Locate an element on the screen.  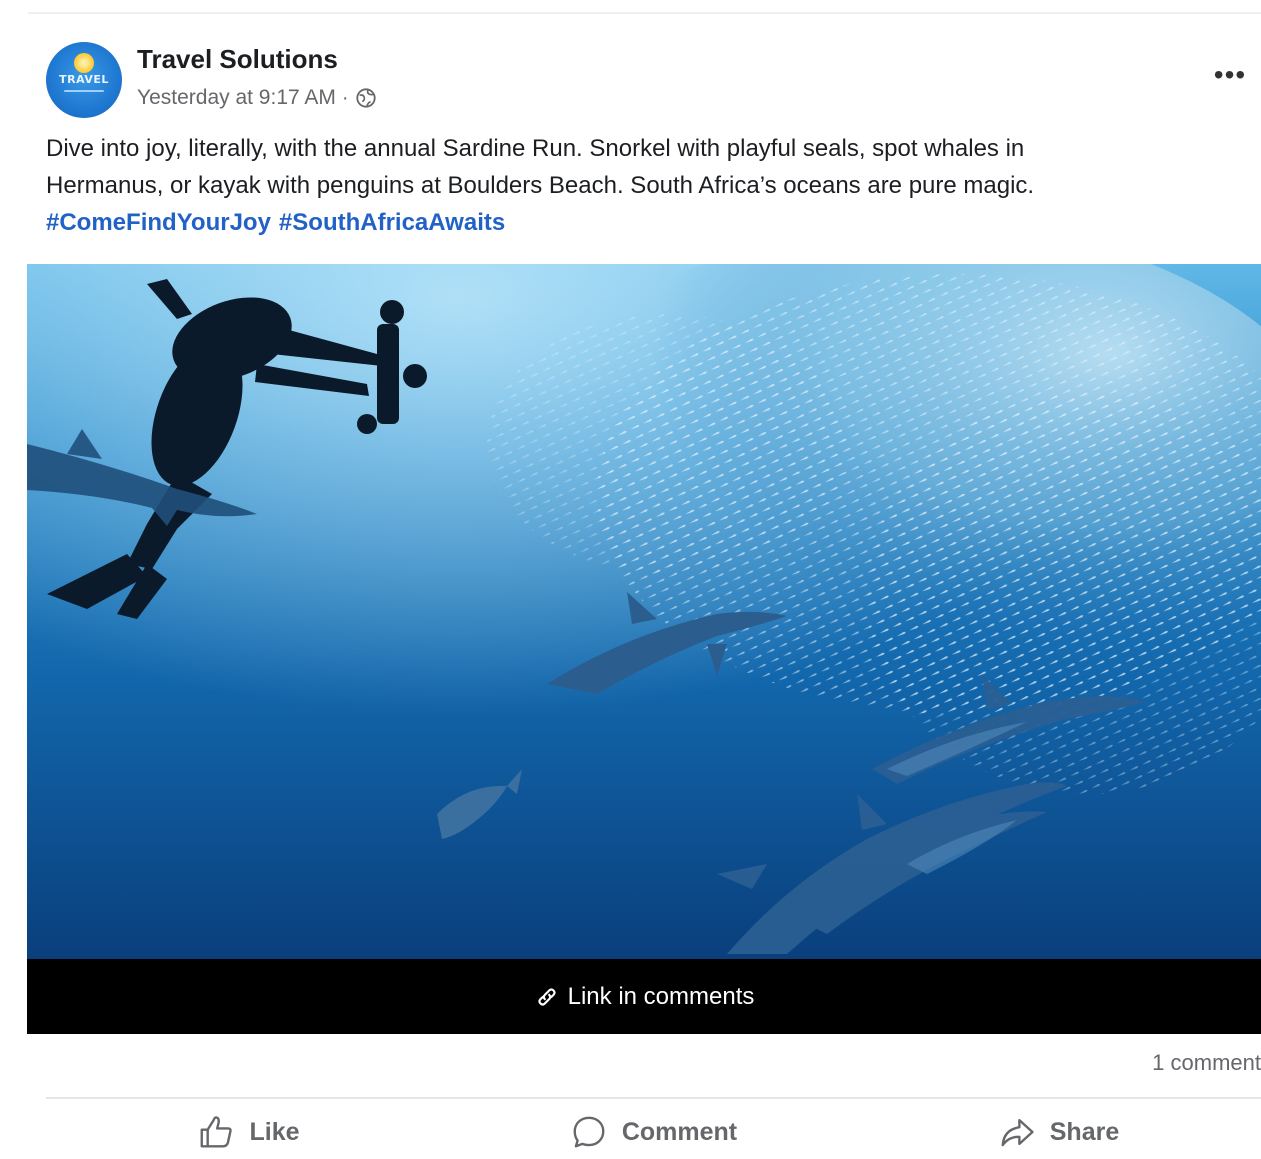
share-button: Share is located at coordinates (1058, 1132).